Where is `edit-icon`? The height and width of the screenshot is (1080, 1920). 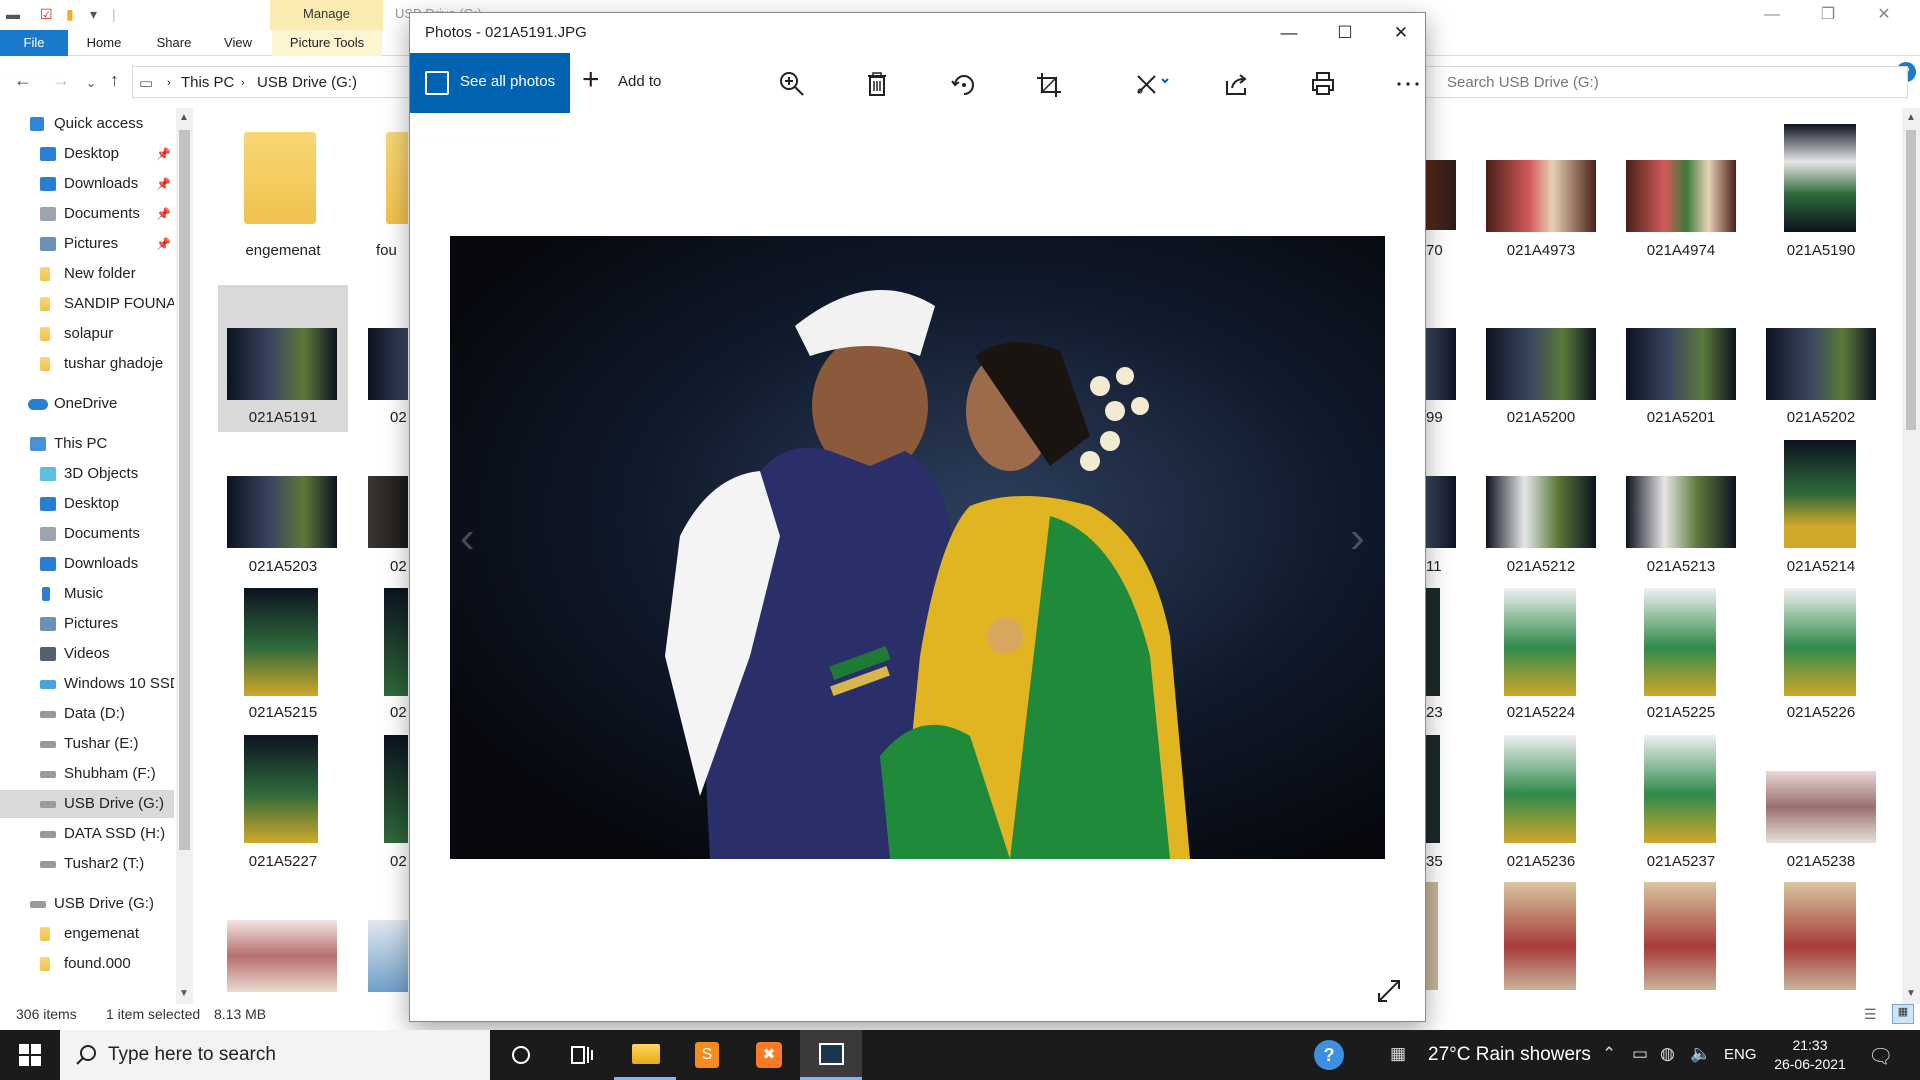 edit-icon is located at coordinates (1151, 83).